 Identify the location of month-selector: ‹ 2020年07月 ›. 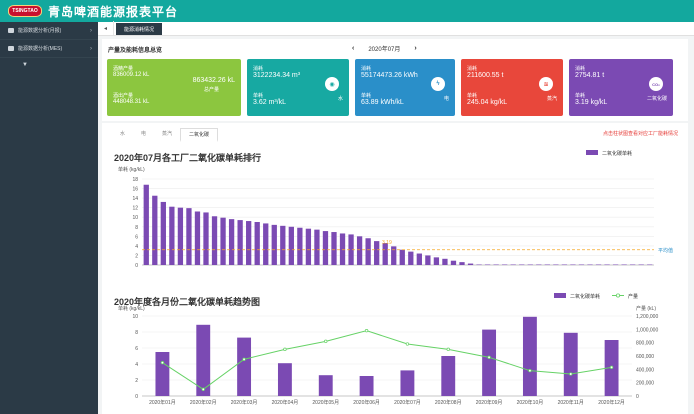
(384, 48).